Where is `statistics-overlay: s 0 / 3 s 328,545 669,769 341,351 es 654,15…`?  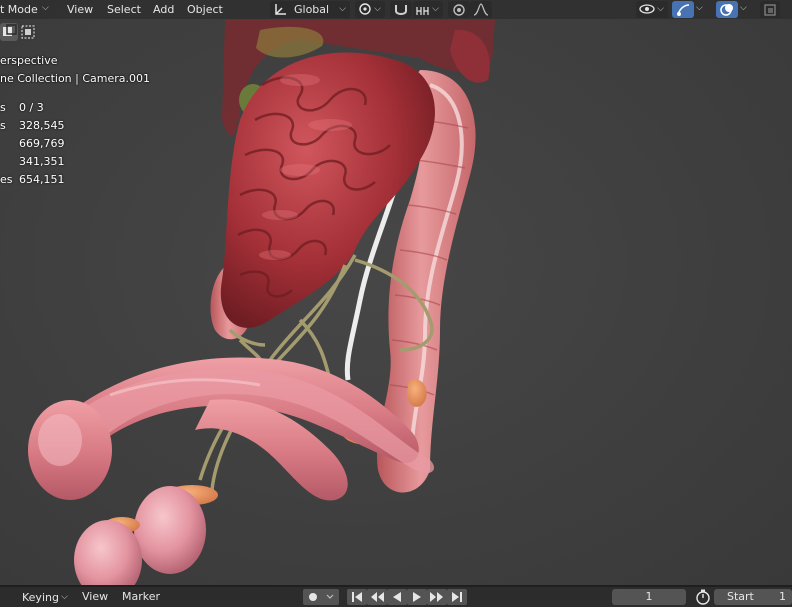 statistics-overlay: s 0 / 3 s 328,545 669,769 341,351 es 654,15… is located at coordinates (100, 146).